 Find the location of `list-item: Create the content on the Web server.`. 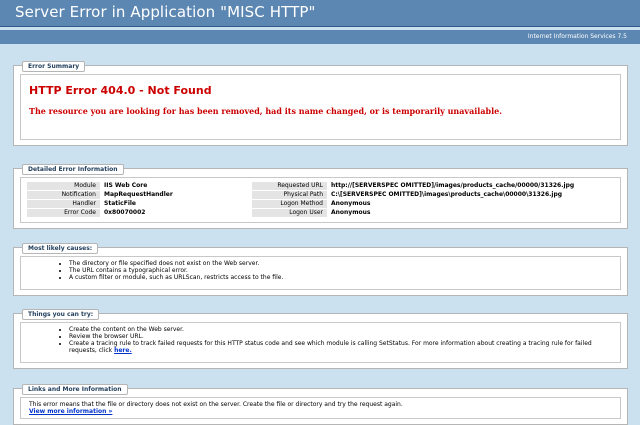

list-item: Create the content on the Web server. is located at coordinates (331, 329).